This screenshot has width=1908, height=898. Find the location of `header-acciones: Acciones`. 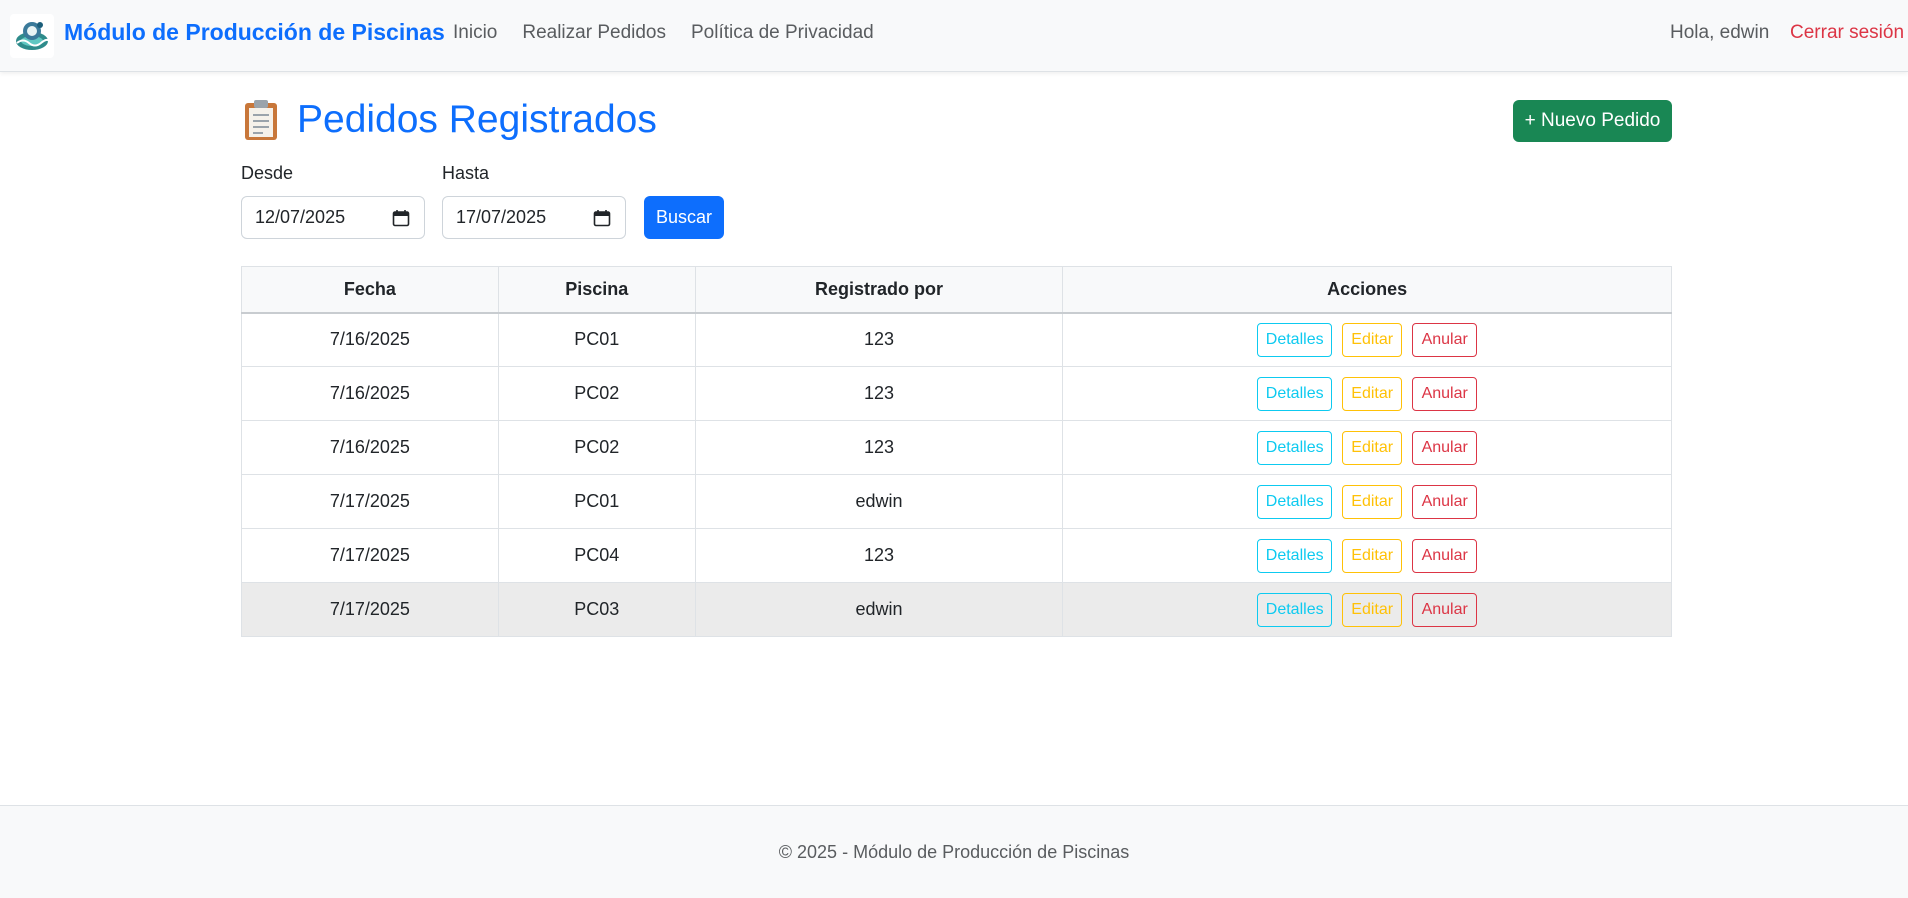

header-acciones: Acciones is located at coordinates (1367, 290).